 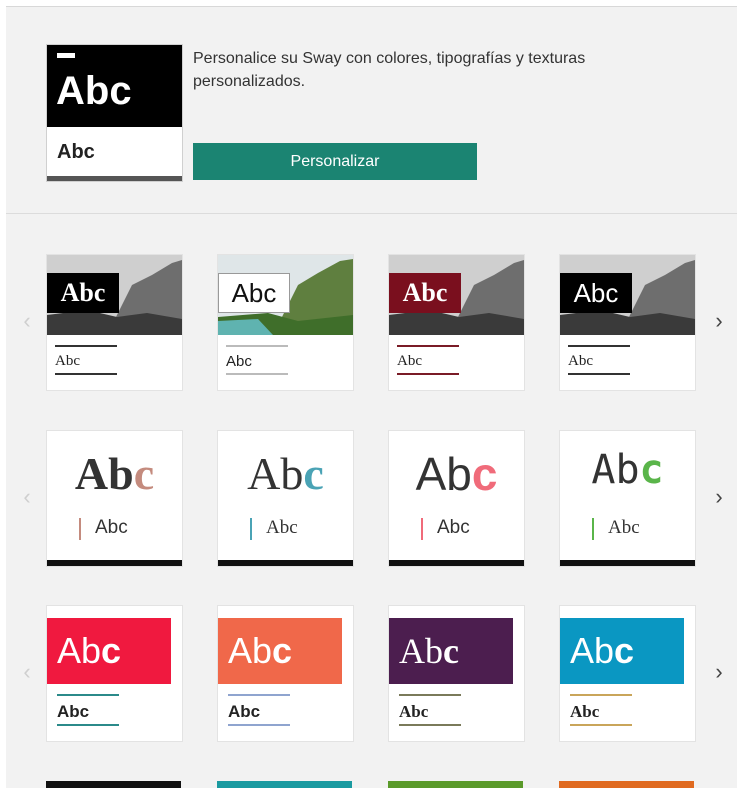 I want to click on customize-button: Personalizar, so click(x=335, y=161).